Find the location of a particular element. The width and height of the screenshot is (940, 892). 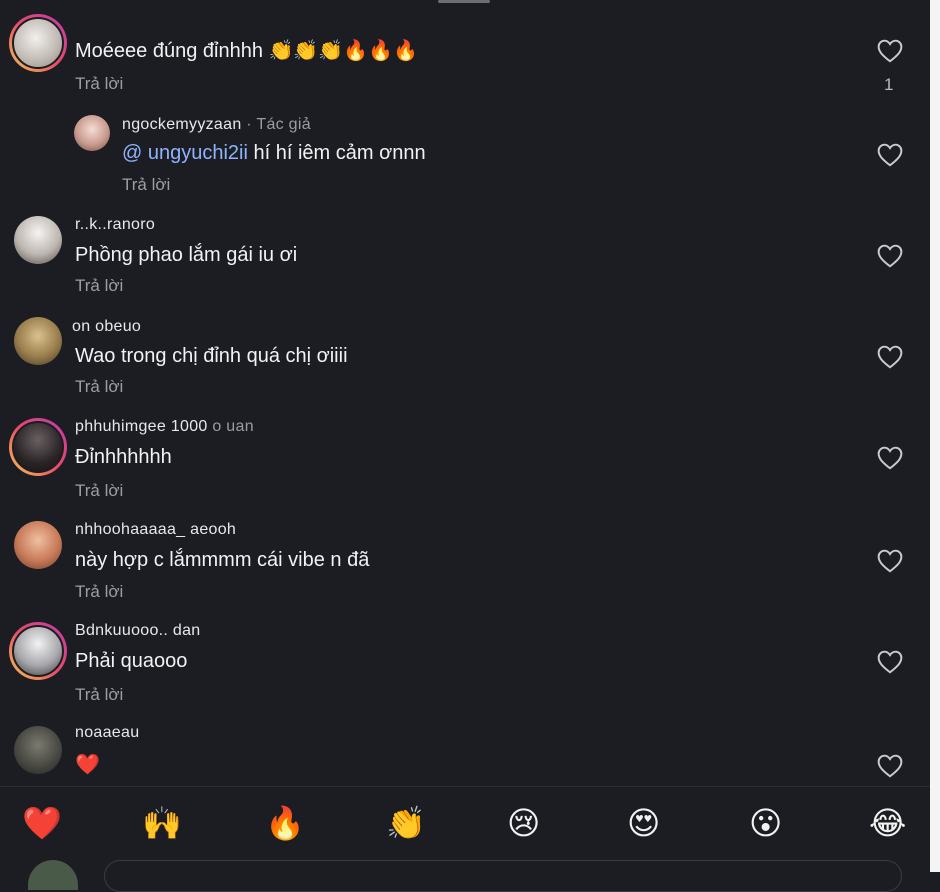

right-edge-strip is located at coordinates (935, 436).